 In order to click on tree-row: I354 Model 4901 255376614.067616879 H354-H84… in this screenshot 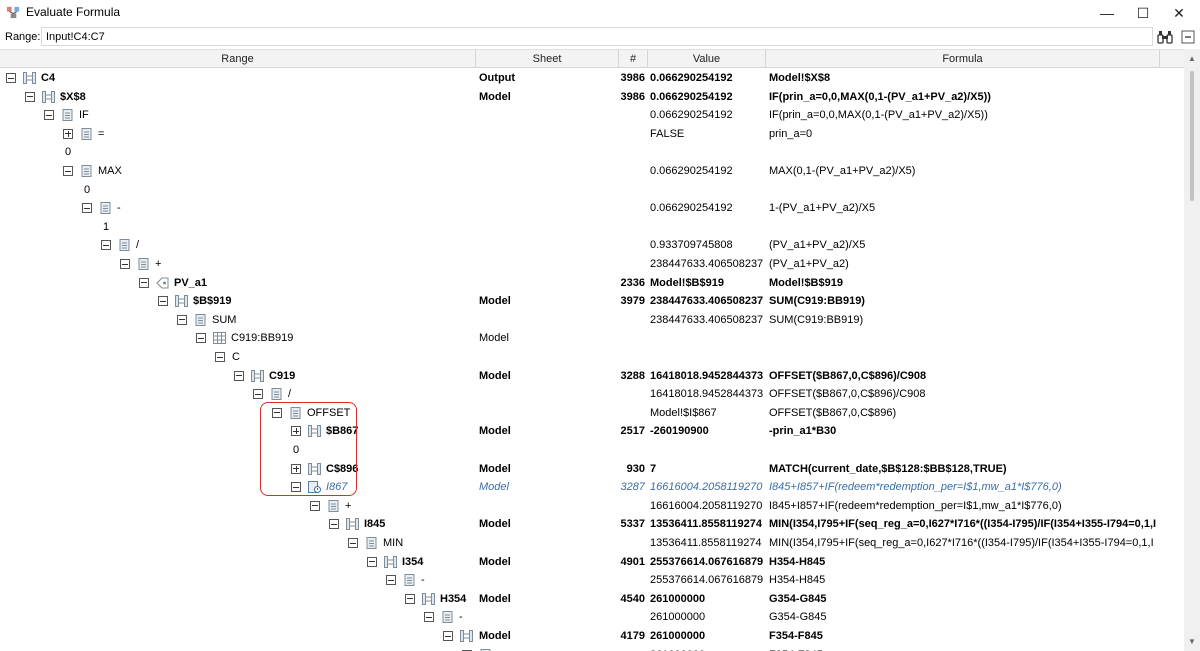, I will do `click(592, 562)`.